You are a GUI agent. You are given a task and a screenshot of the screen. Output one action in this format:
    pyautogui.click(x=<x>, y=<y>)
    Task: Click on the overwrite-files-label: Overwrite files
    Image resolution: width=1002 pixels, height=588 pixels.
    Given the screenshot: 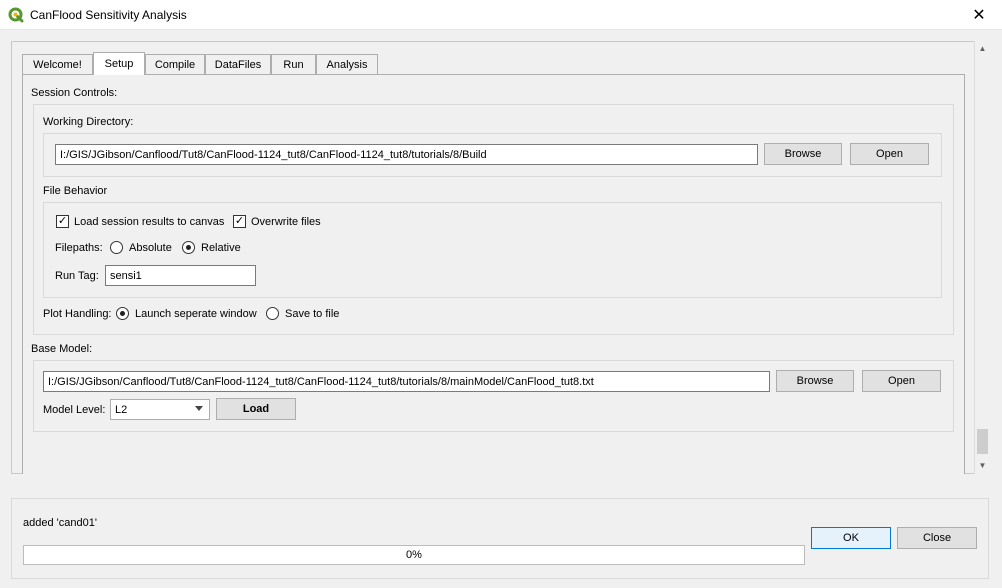 What is the action you would take?
    pyautogui.click(x=286, y=222)
    